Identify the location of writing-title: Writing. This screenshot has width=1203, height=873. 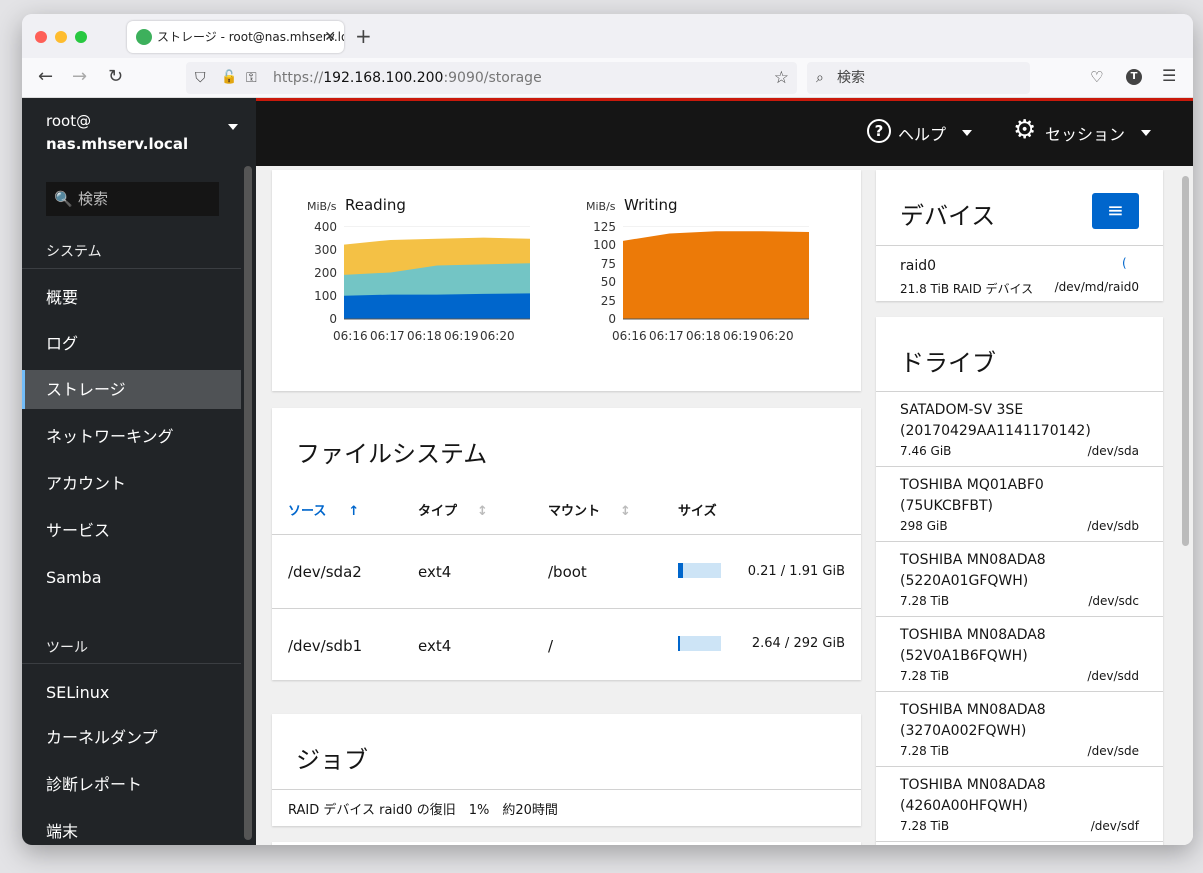
(651, 205).